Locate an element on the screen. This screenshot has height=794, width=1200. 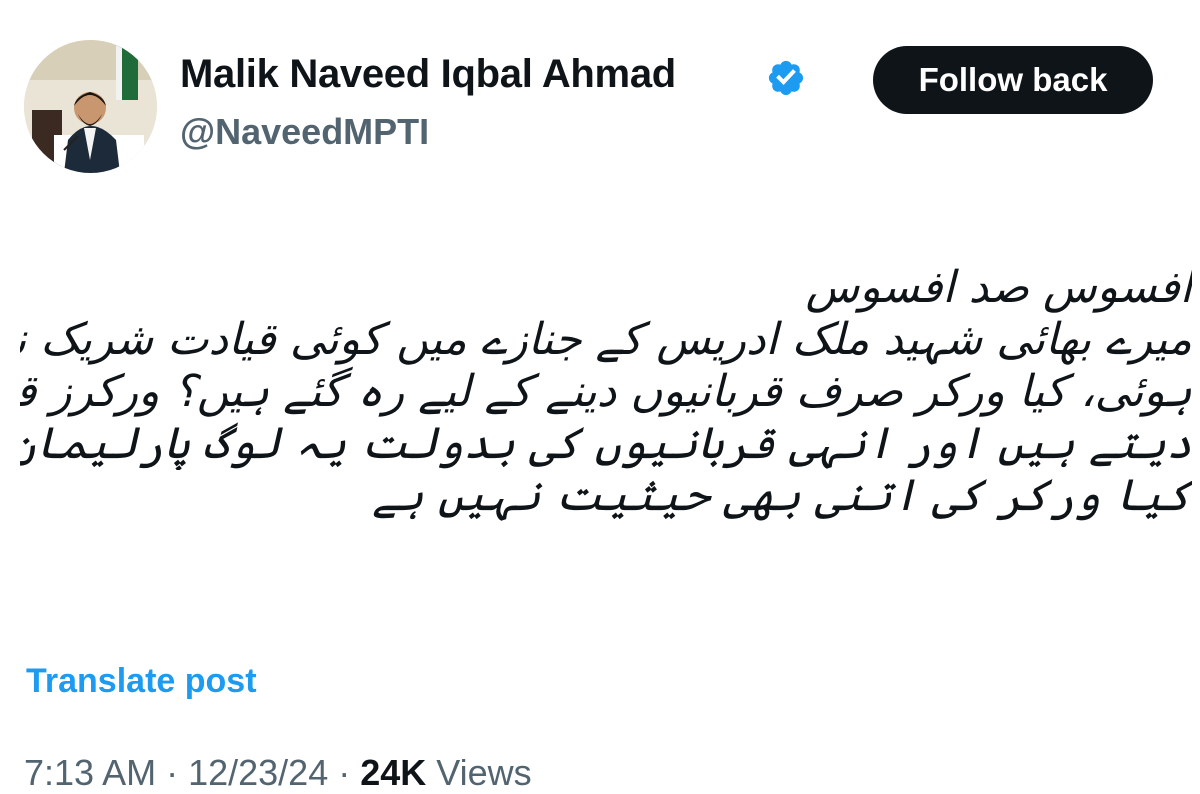
views-label: Views is located at coordinates (479, 772).